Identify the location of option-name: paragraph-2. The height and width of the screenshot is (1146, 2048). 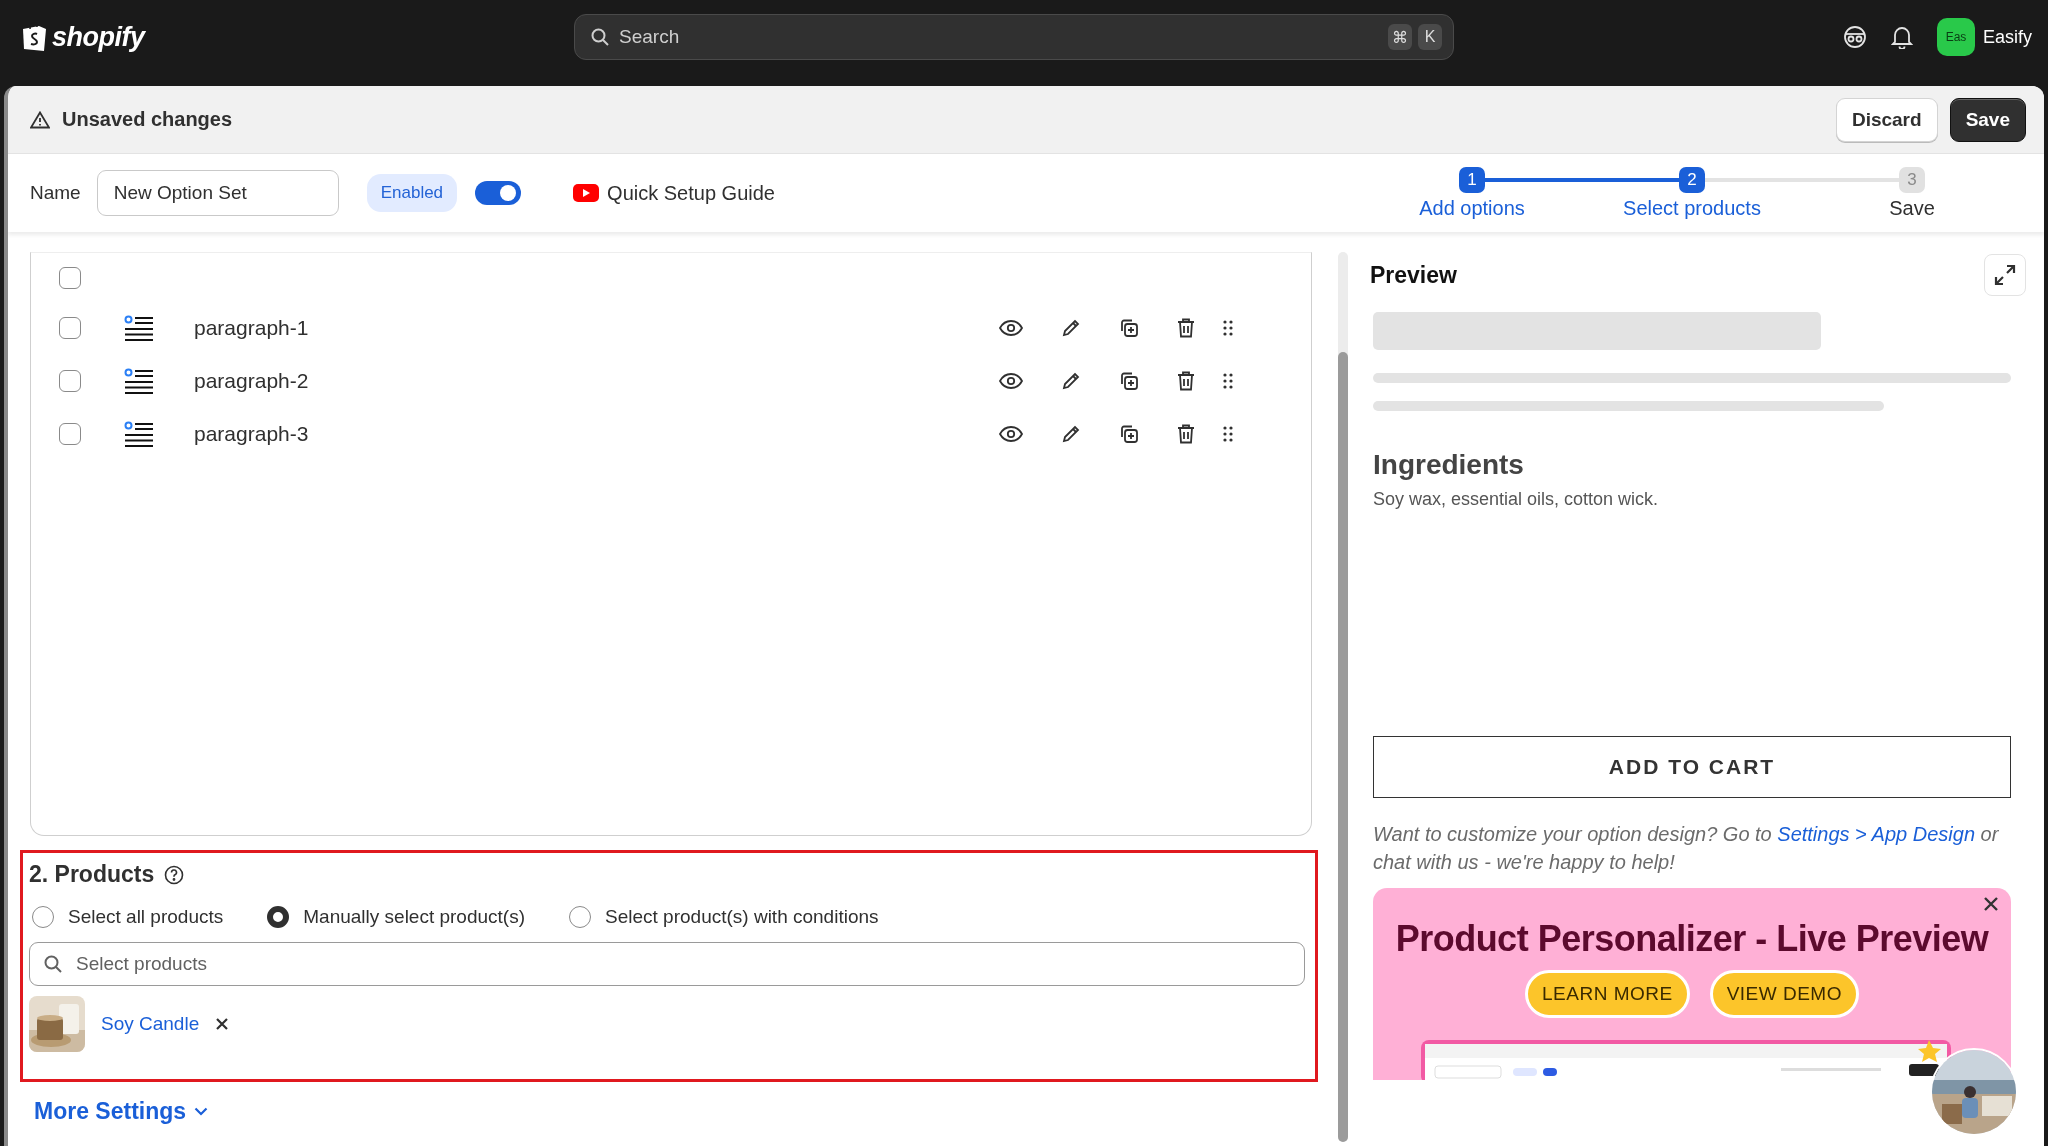
(252, 380).